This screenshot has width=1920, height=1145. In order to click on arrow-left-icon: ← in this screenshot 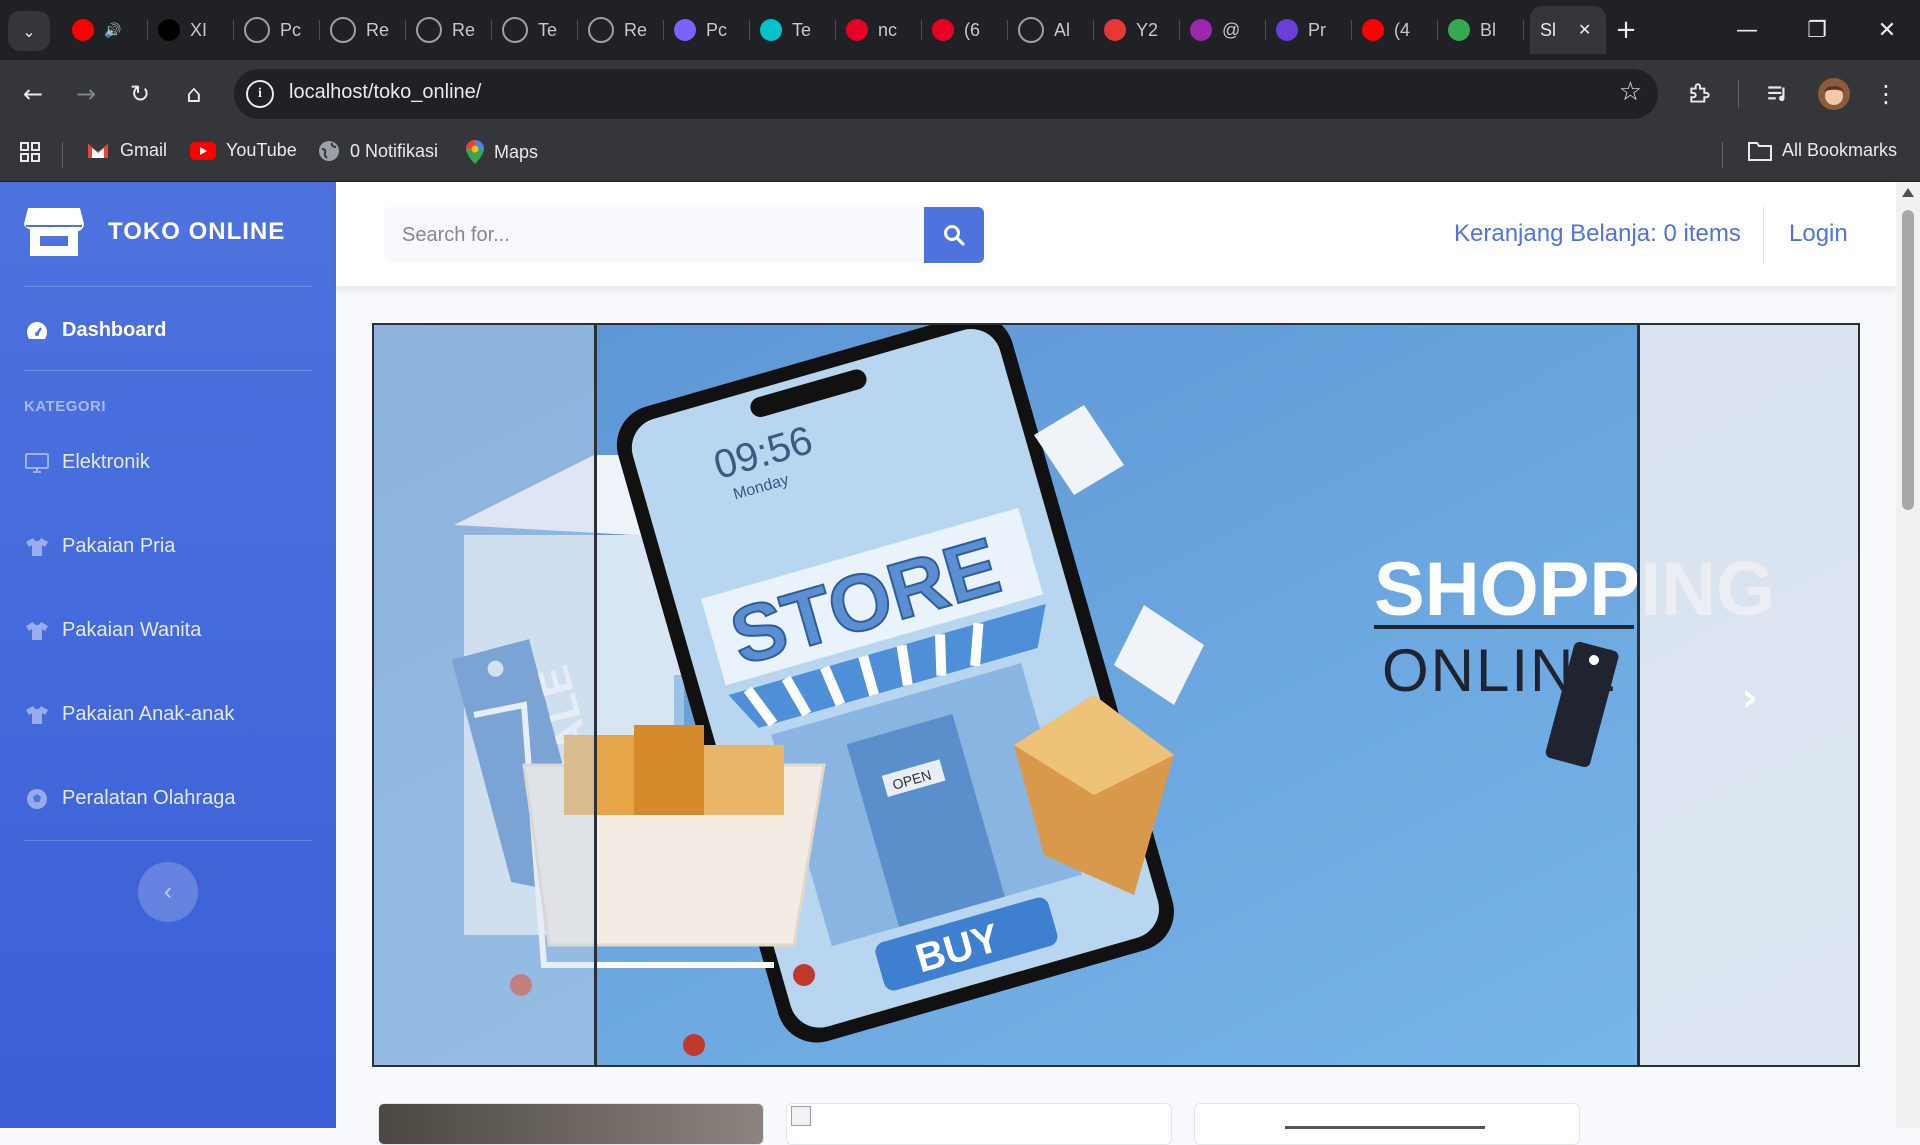, I will do `click(33, 94)`.